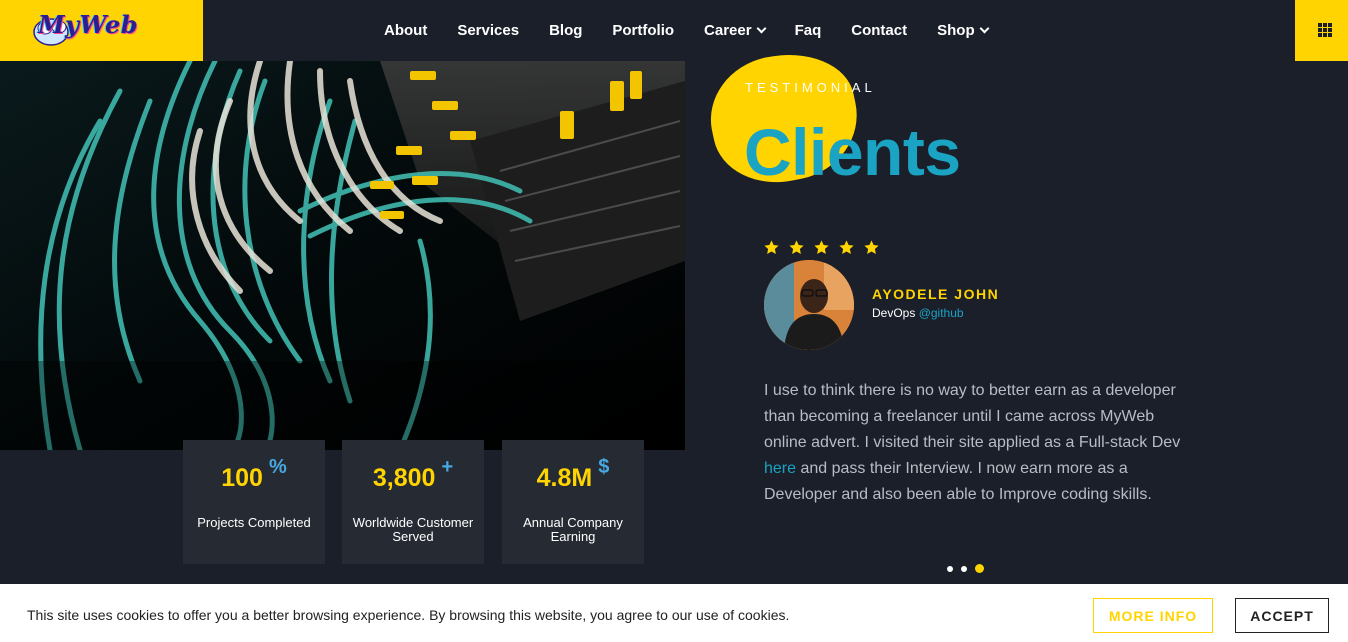  What do you see at coordinates (1282, 615) in the screenshot?
I see `accept-button: ACCEPT` at bounding box center [1282, 615].